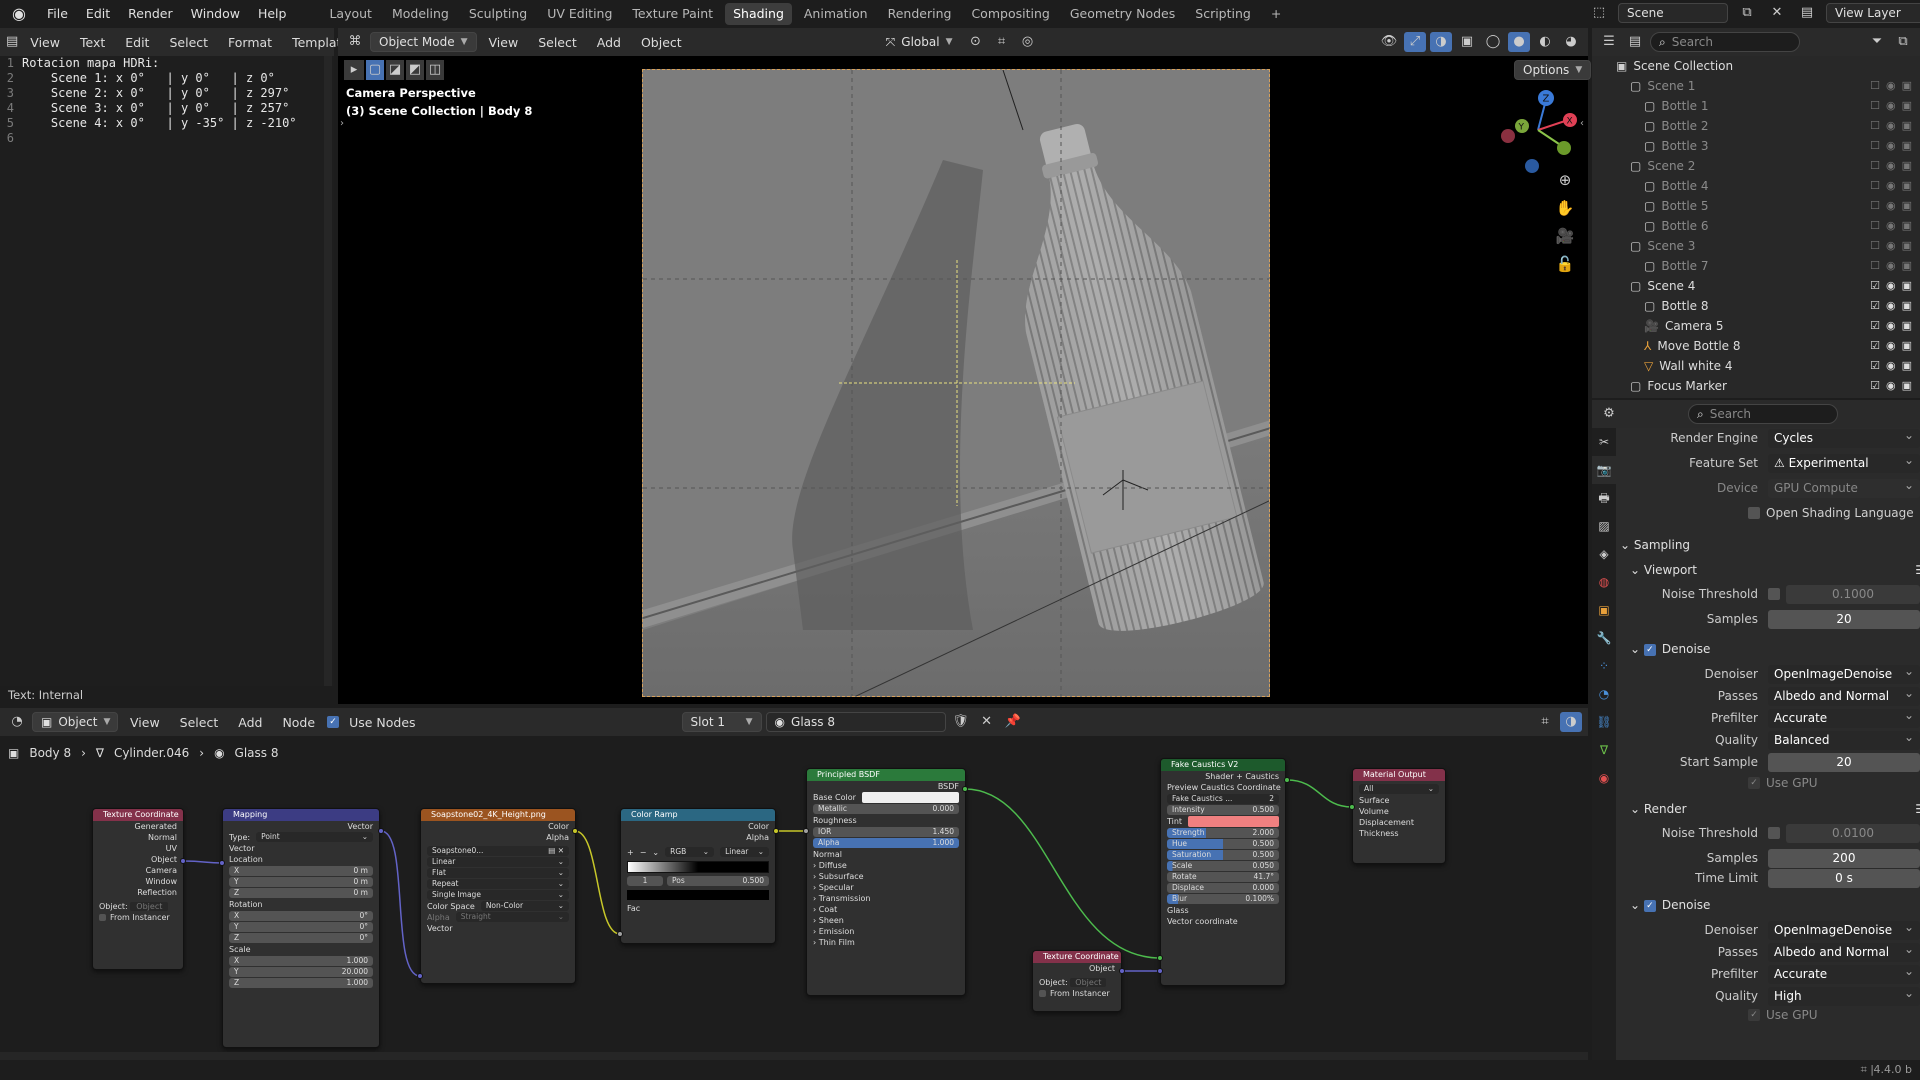 The width and height of the screenshot is (1920, 1080). Describe the element at coordinates (1604, 610) in the screenshot. I see `object-tab-icon: ▣` at that location.